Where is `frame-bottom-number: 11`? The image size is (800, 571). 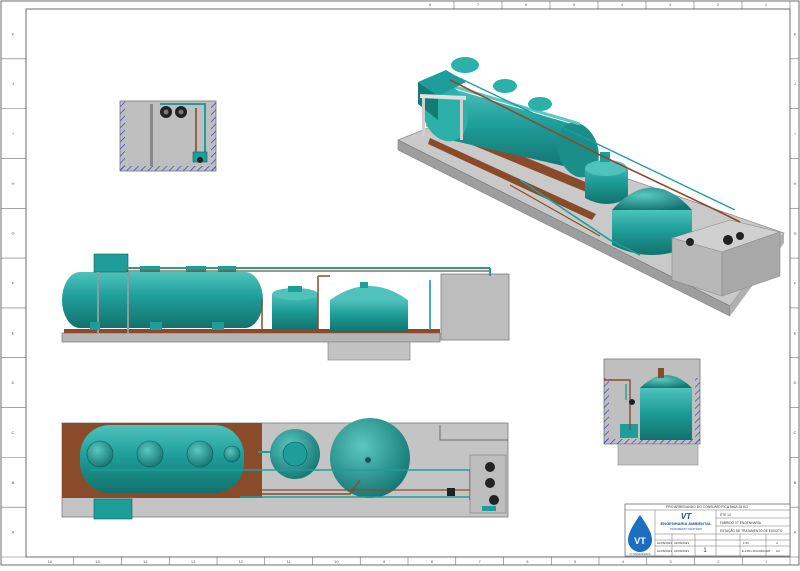 frame-bottom-number: 11 is located at coordinates (289, 561).